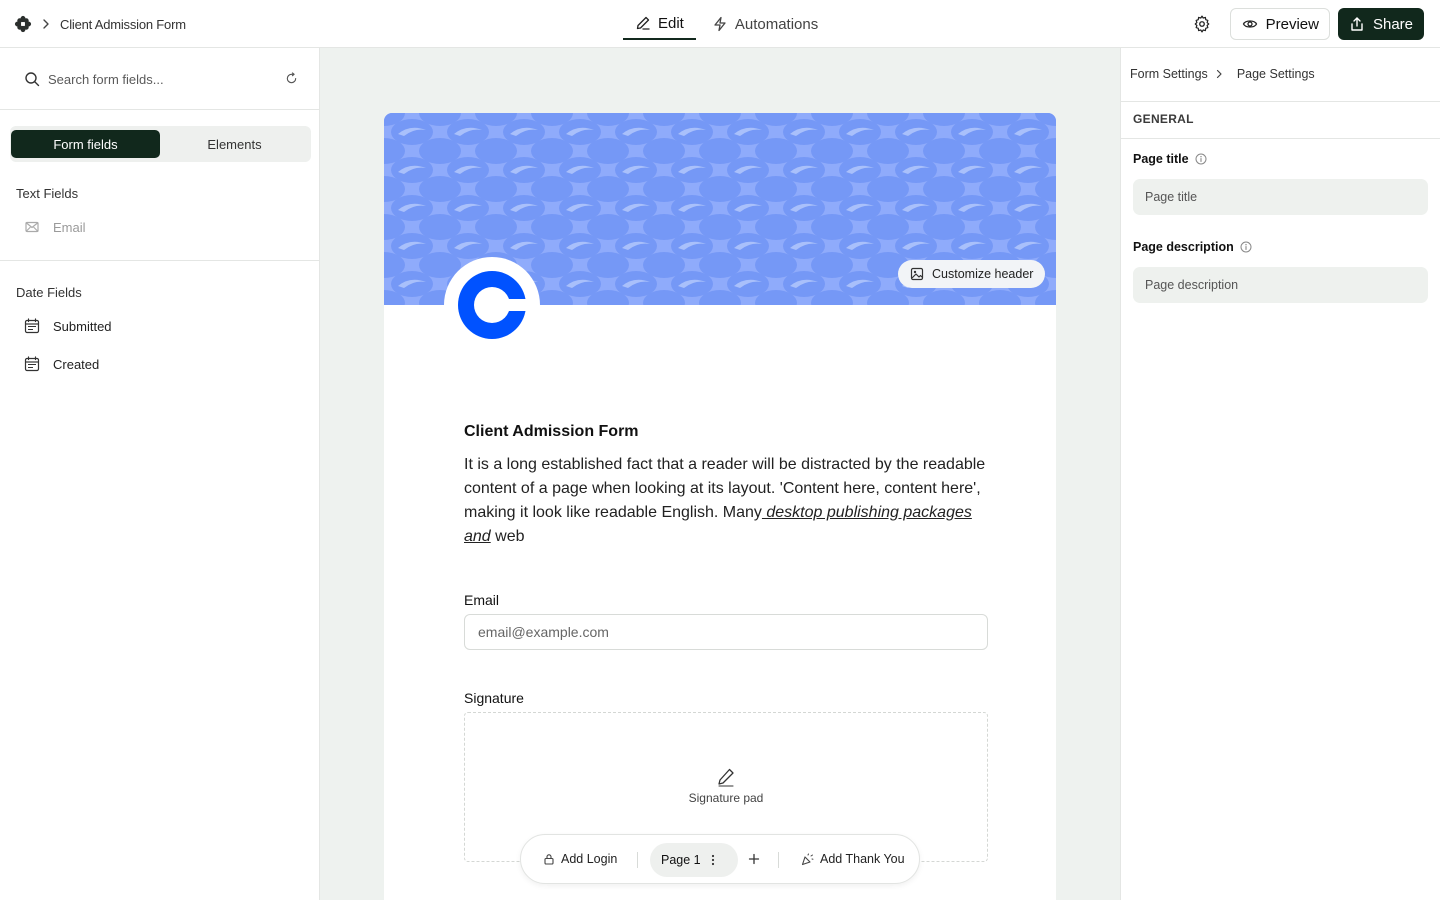 The width and height of the screenshot is (1440, 900). Describe the element at coordinates (49, 292) in the screenshot. I see `date-fields-heading: Date Fields` at that location.